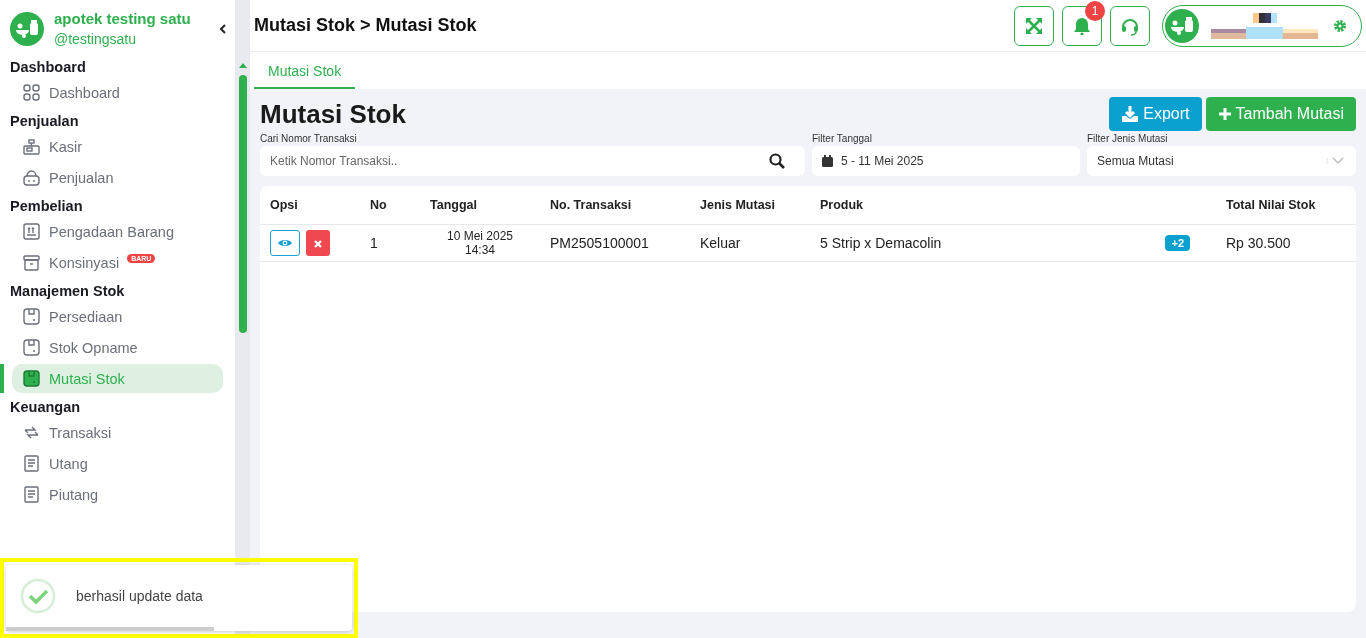 This screenshot has width=1366, height=638. Describe the element at coordinates (242, 204) in the screenshot. I see `scrollbar-thumb` at that location.